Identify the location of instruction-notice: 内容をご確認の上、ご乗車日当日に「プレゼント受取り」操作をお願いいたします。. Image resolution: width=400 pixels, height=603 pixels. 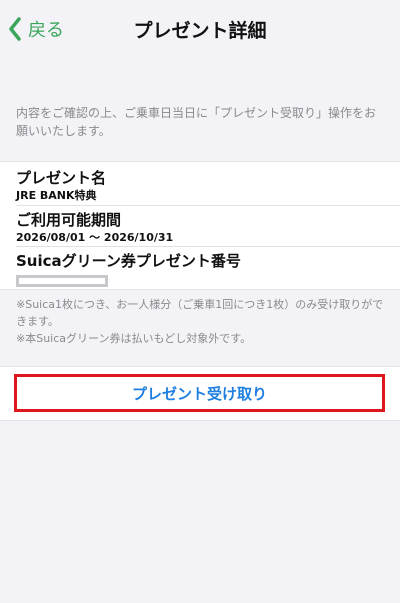
(196, 122).